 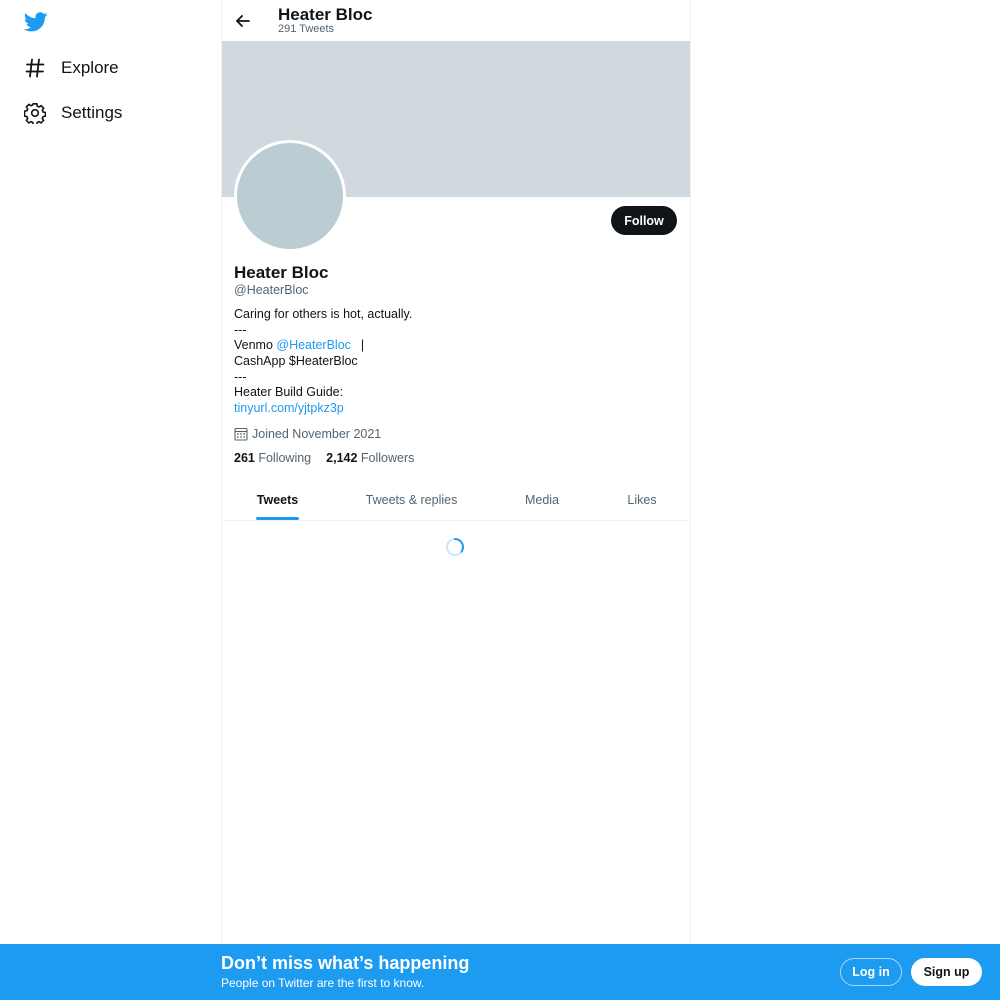 I want to click on following-count: 261, so click(x=244, y=458).